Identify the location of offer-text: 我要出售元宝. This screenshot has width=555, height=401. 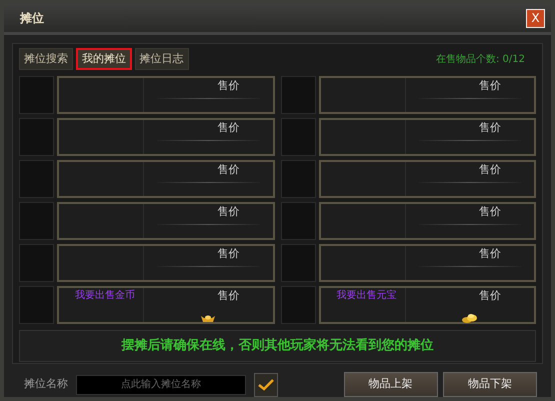
(366, 295).